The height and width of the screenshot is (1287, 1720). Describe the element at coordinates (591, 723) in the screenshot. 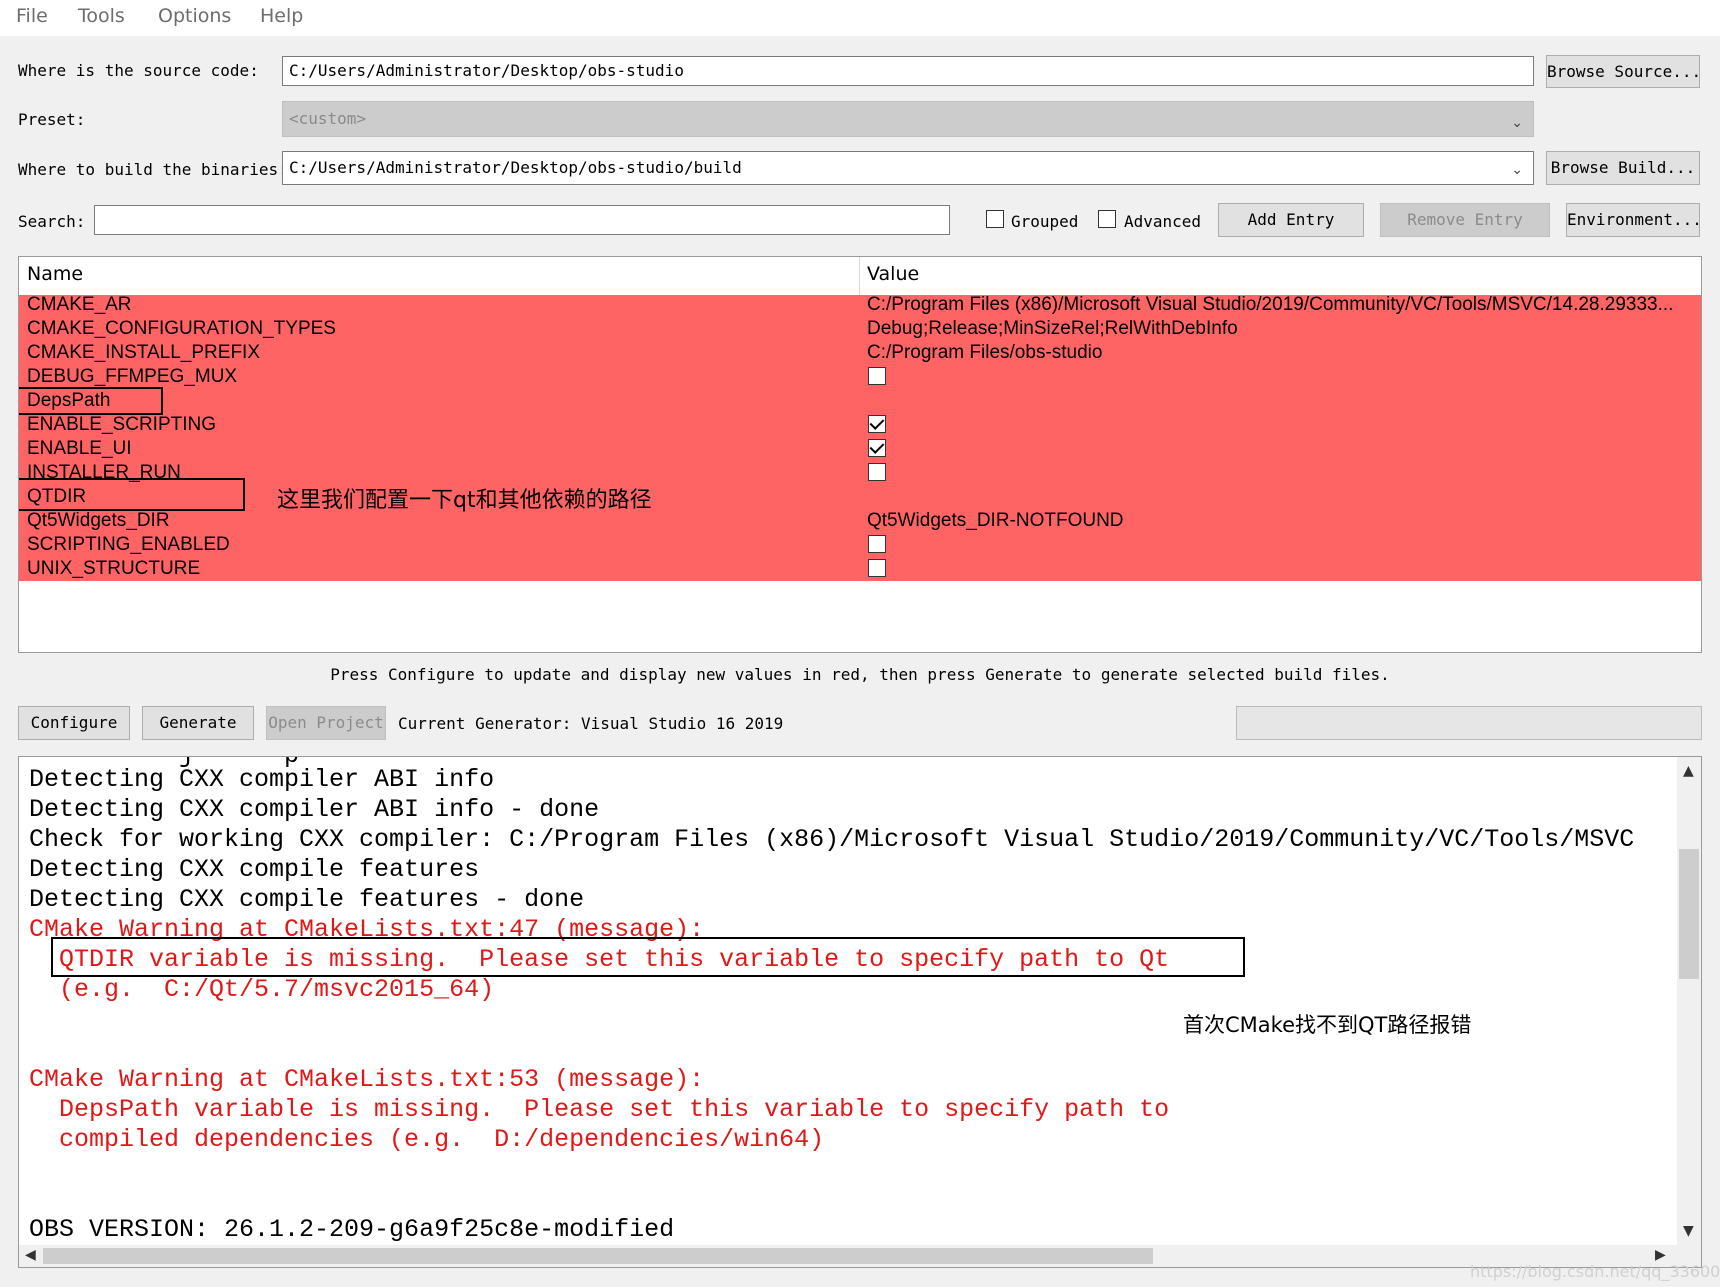

I see `current-generator-label: Current Generator: Visual Studio 16 2019` at that location.